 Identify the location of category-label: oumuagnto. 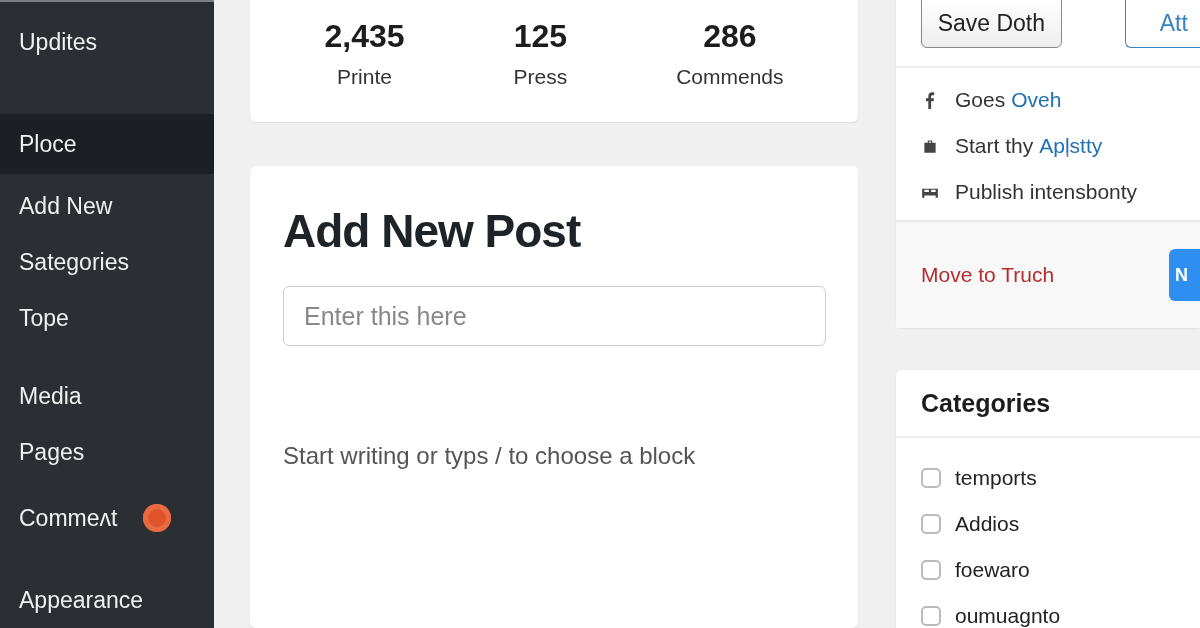
(1008, 616).